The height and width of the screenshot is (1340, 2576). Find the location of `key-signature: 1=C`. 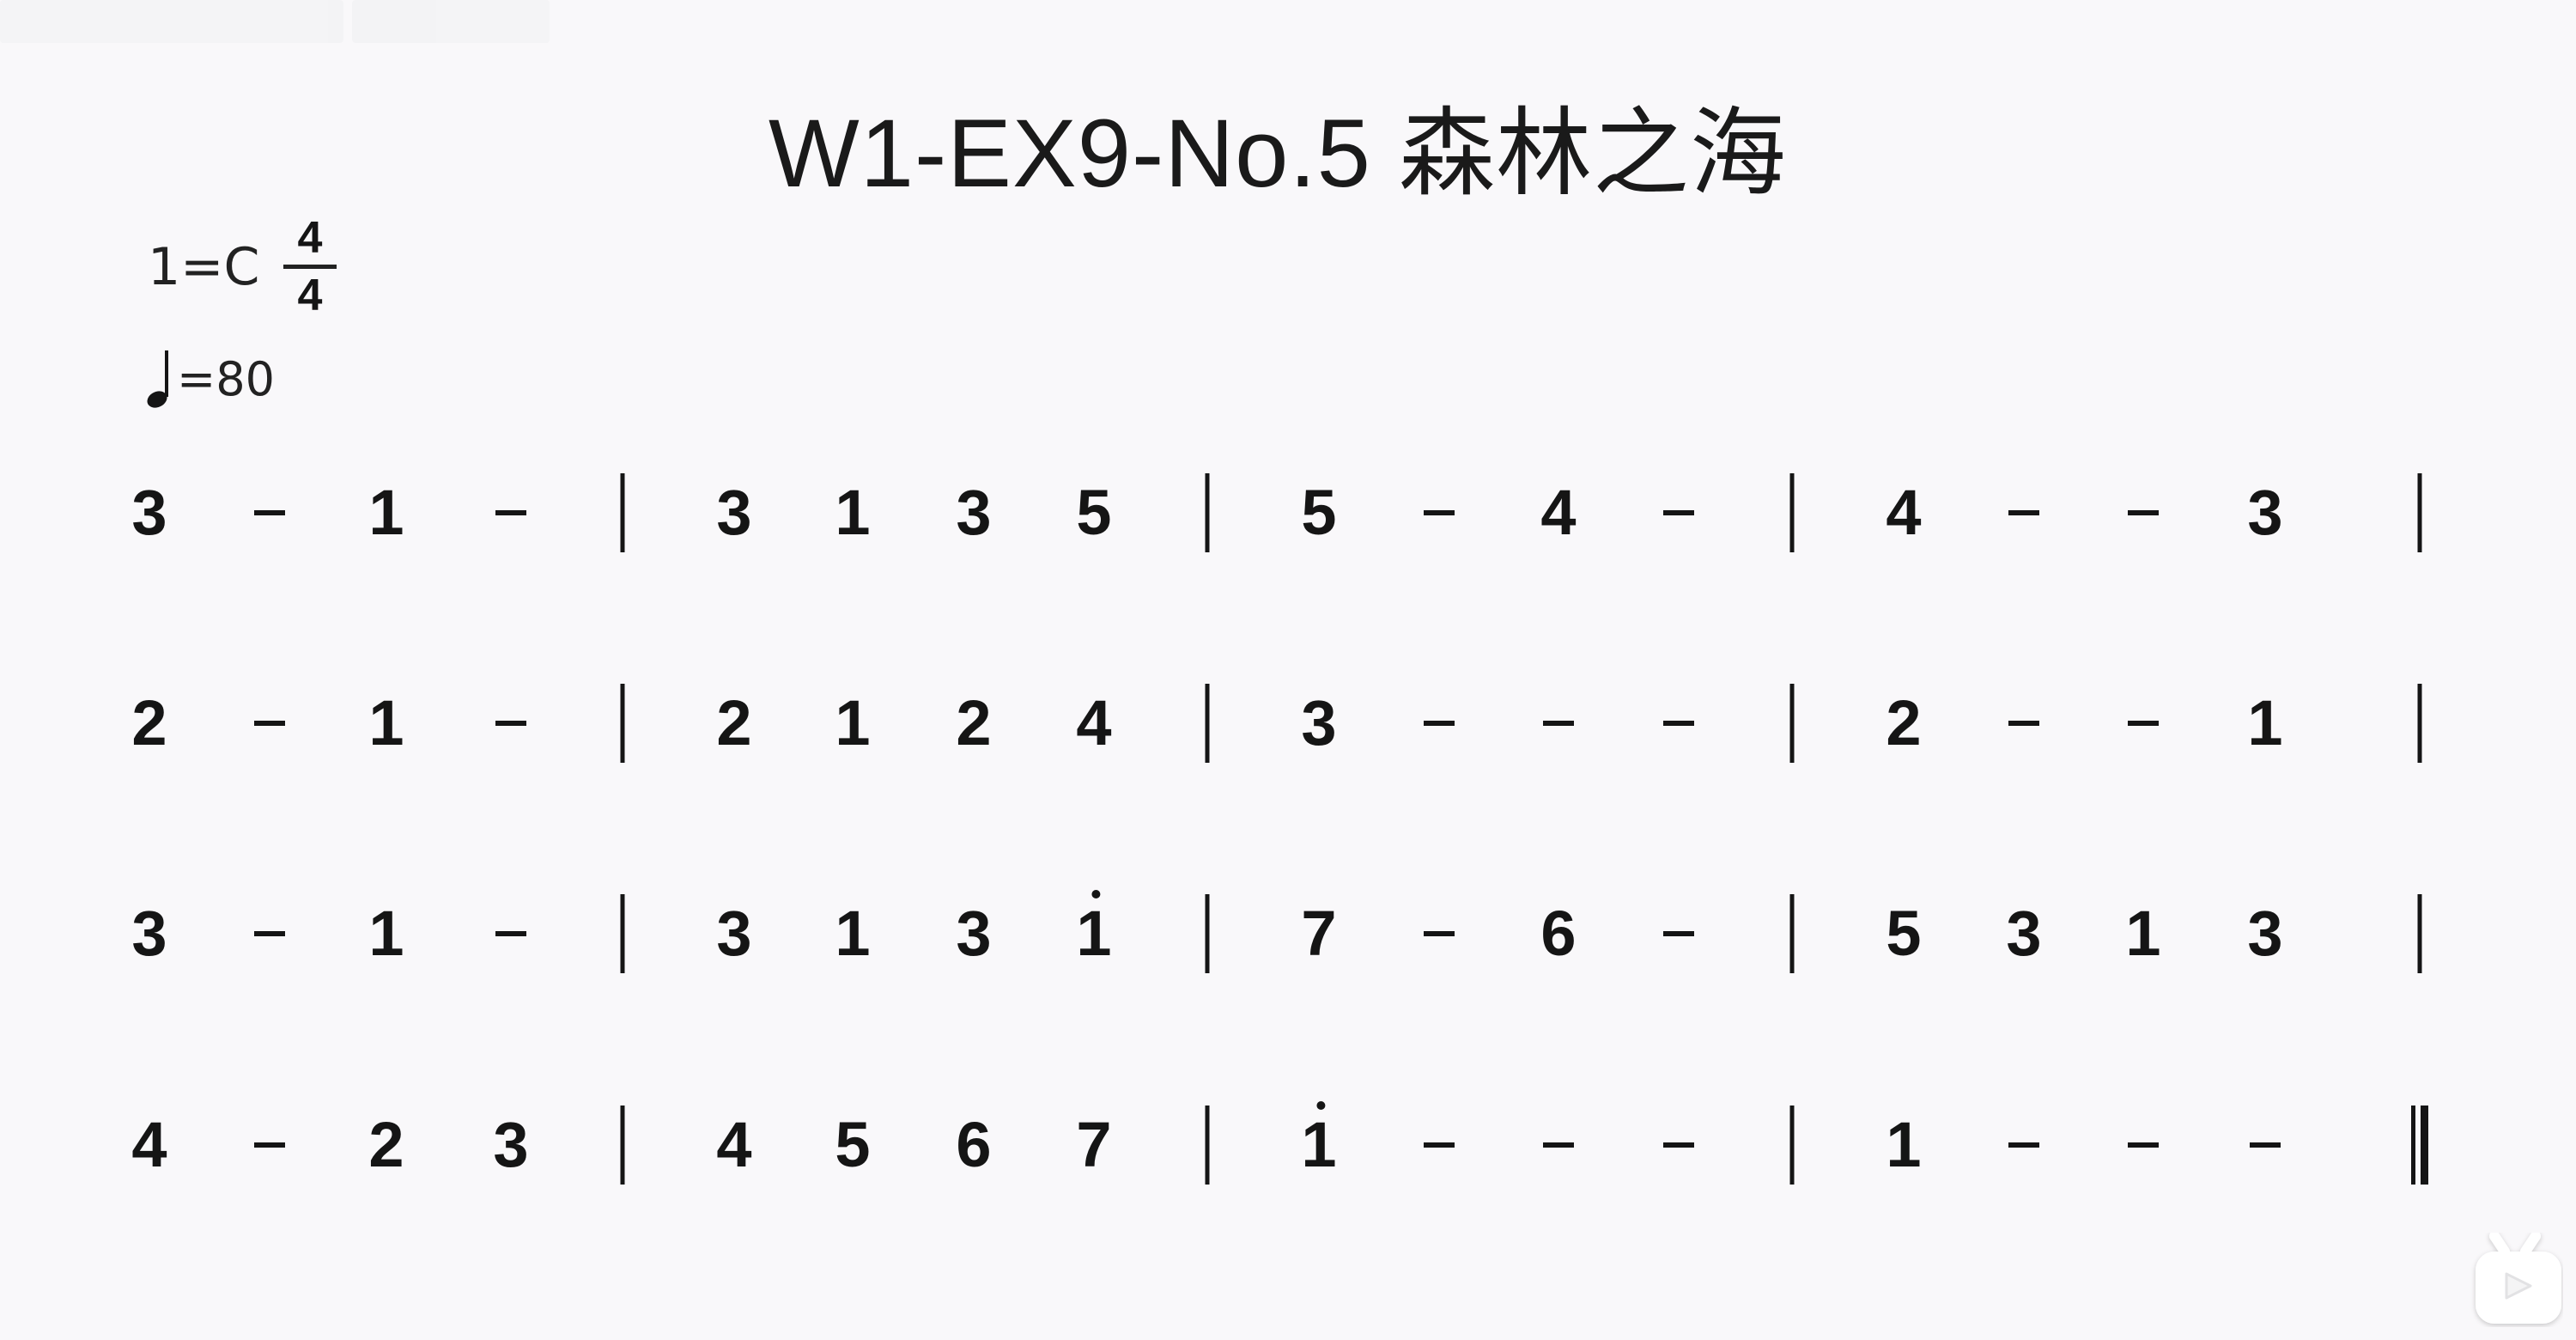

key-signature: 1=C is located at coordinates (204, 267).